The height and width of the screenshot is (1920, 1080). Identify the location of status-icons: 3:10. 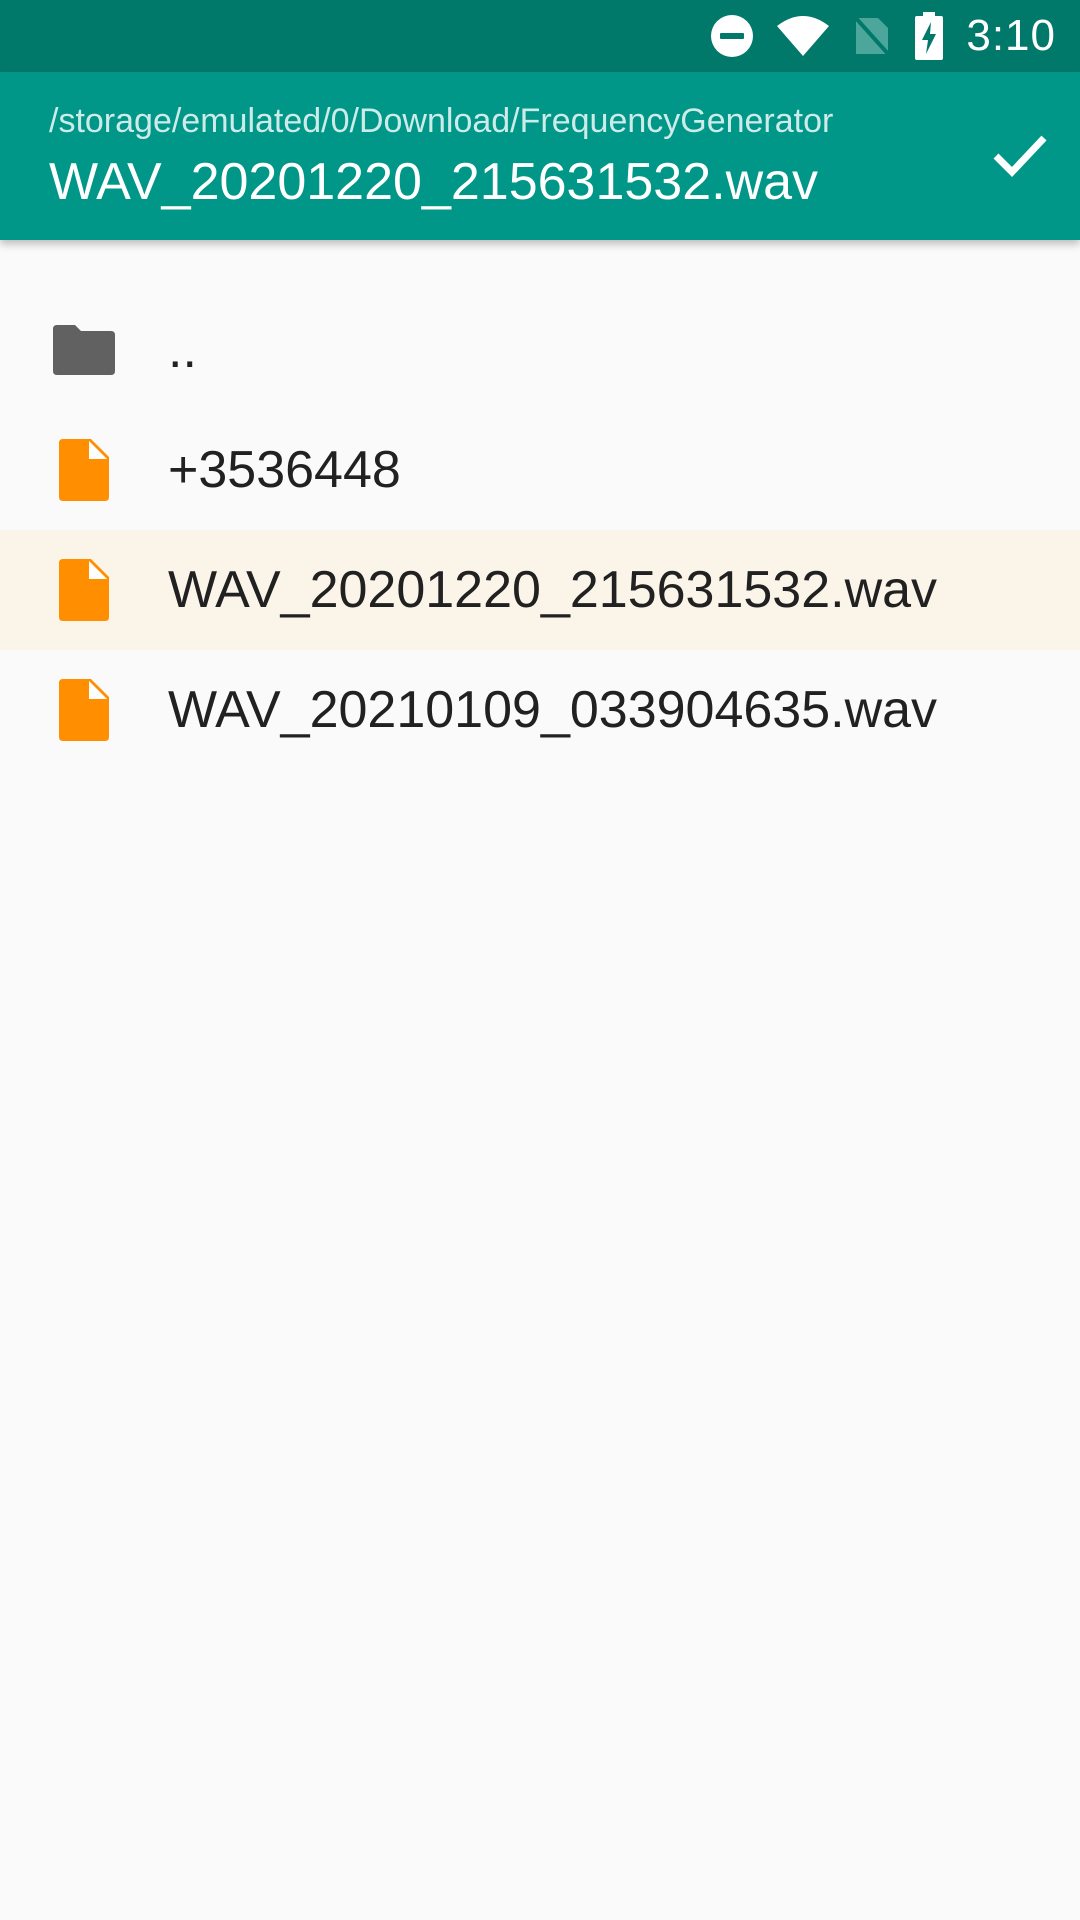
(883, 36).